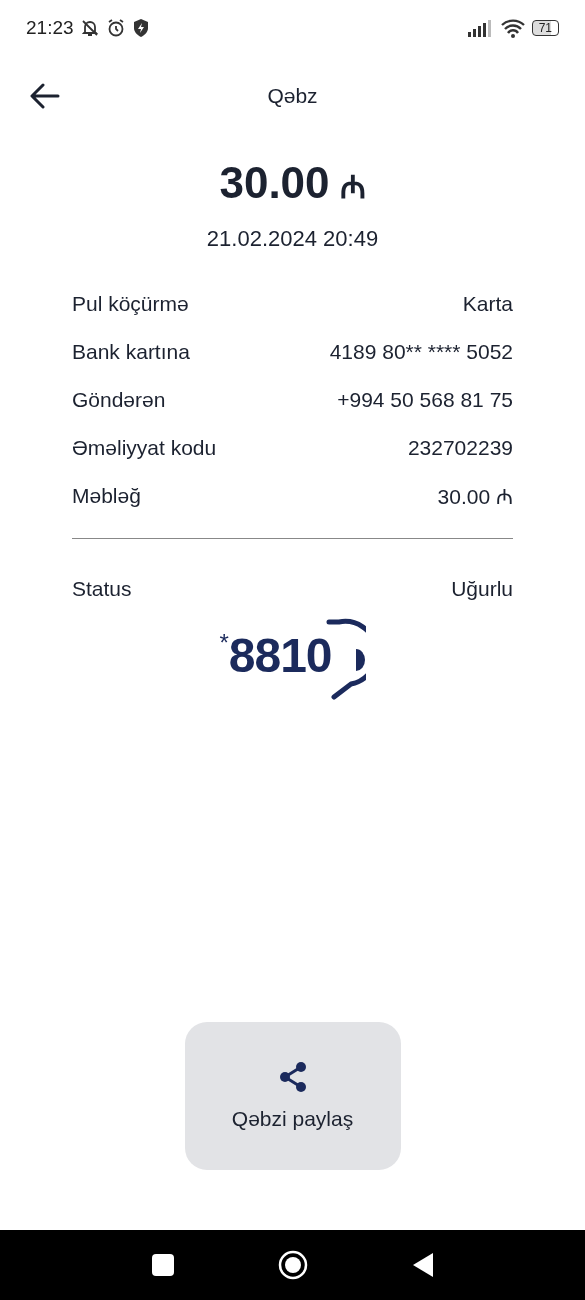  I want to click on share-button: Qəbzi paylaş, so click(292, 1096).